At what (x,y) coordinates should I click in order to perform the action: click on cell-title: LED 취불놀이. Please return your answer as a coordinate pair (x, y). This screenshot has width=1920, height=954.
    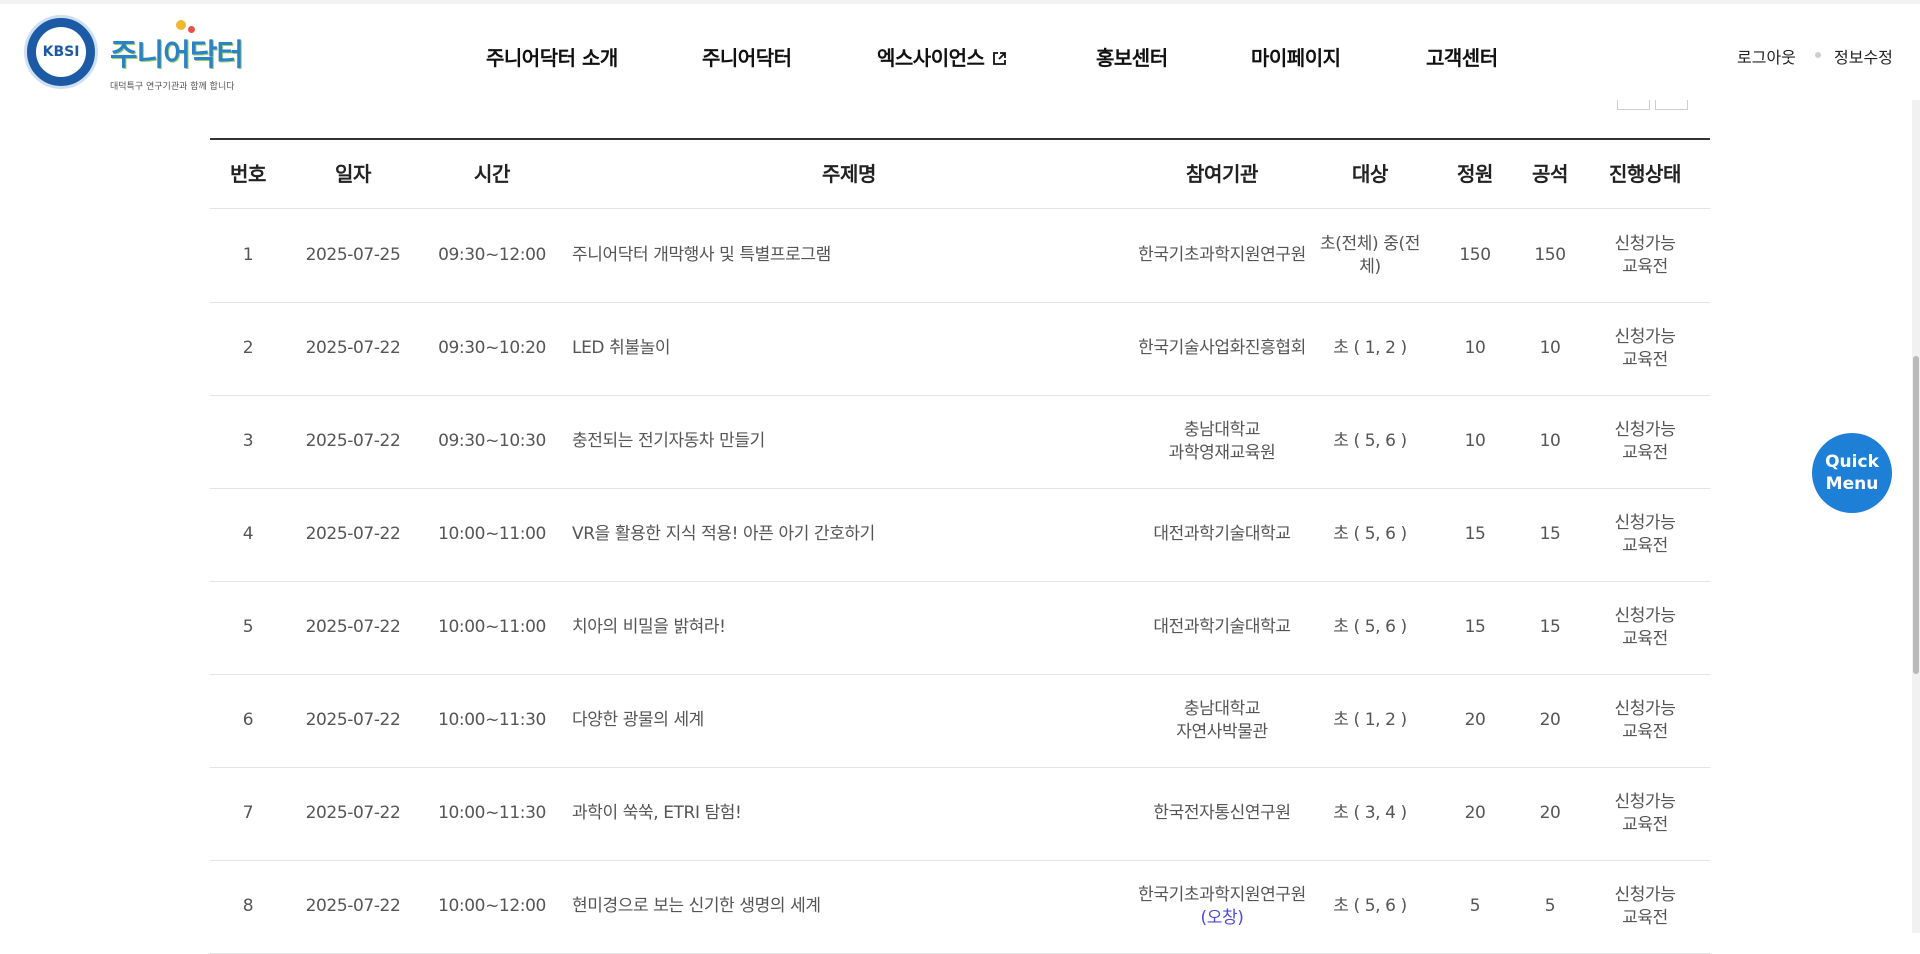
    Looking at the image, I should click on (853, 348).